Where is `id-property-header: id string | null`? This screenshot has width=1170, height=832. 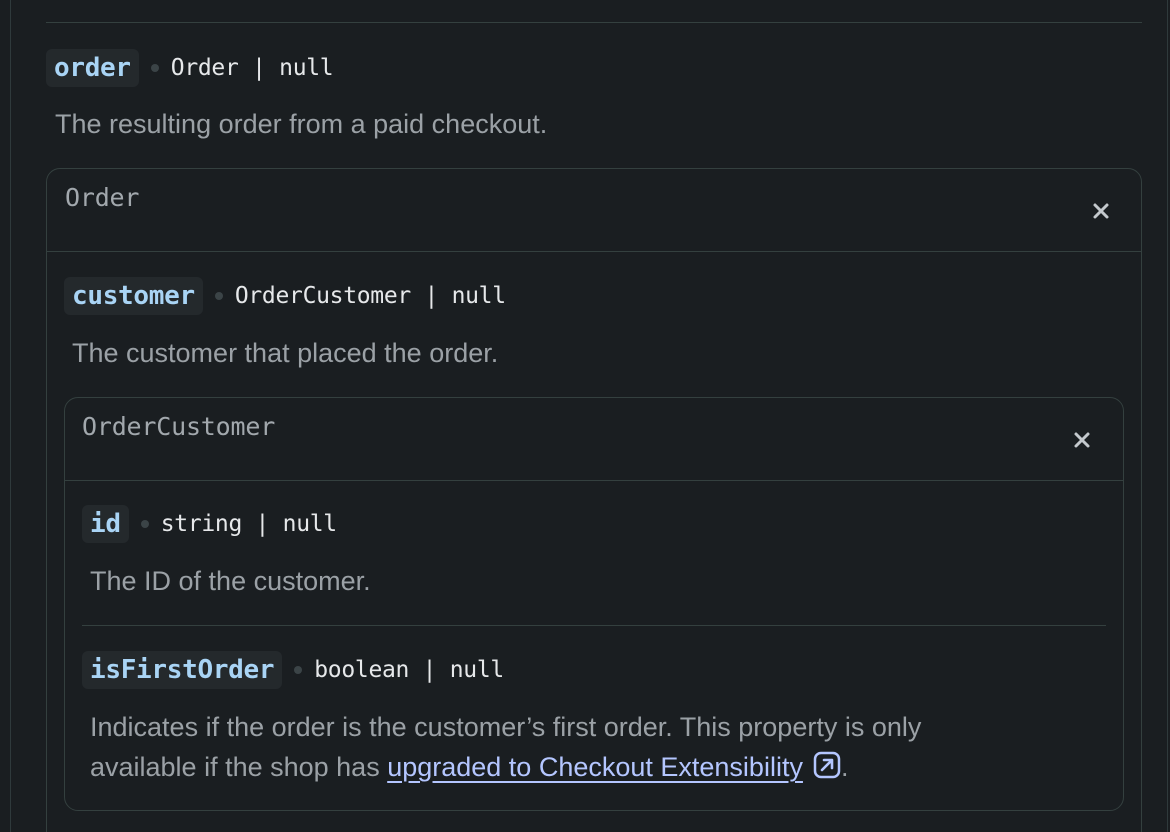 id-property-header: id string | null is located at coordinates (209, 524).